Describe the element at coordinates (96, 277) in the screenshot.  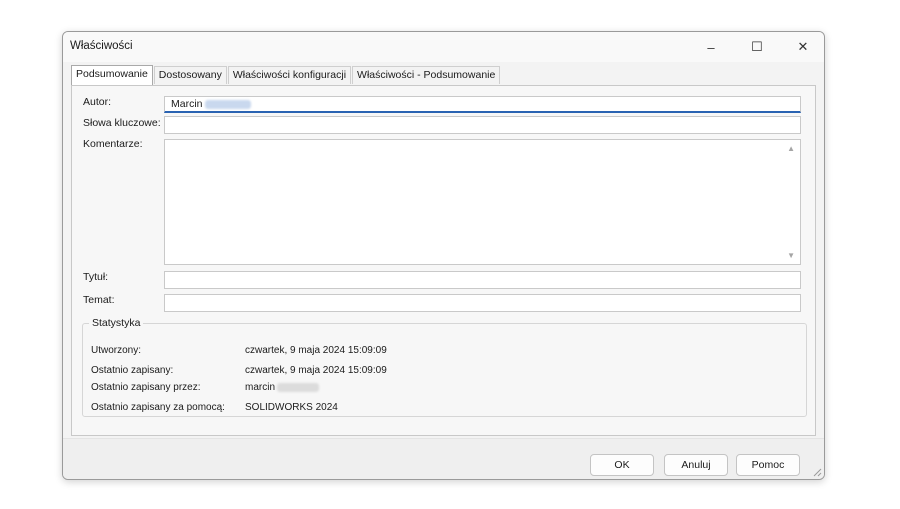
I see `title-label: Tytuł:` at that location.